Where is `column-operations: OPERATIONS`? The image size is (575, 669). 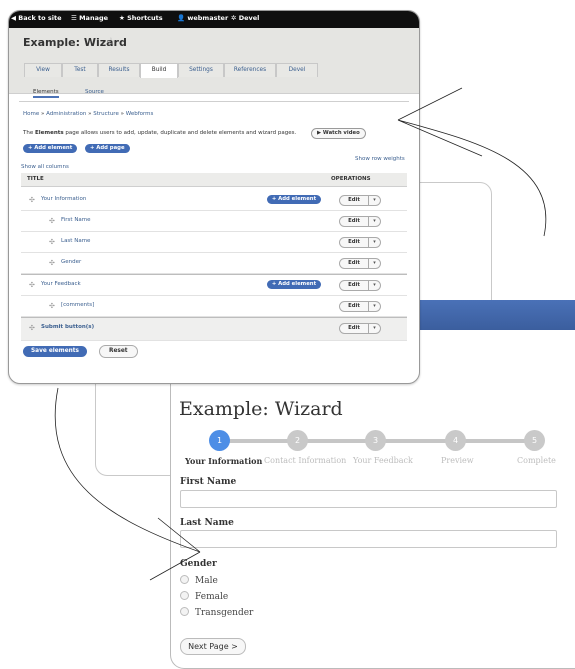 column-operations: OPERATIONS is located at coordinates (351, 179).